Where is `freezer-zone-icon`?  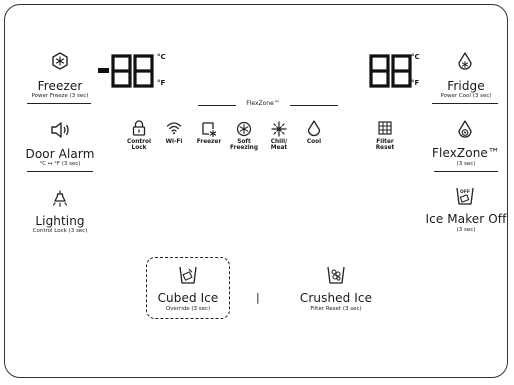
freezer-zone-icon is located at coordinates (209, 129).